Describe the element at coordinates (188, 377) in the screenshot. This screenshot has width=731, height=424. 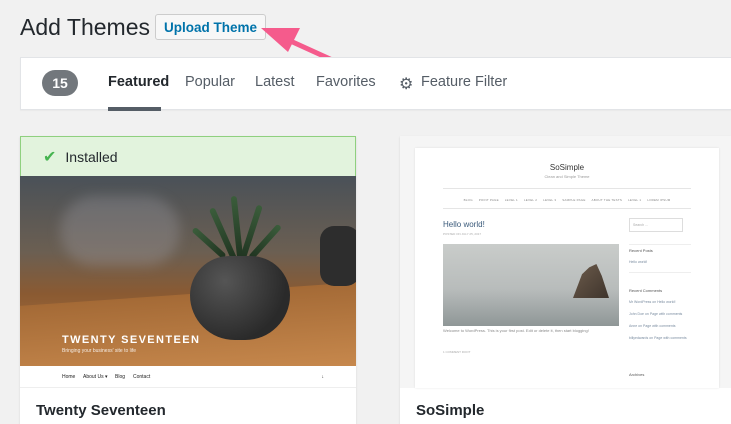
I see `screenshot-nav: Home About Us ▾ Blog Contact ↓` at that location.